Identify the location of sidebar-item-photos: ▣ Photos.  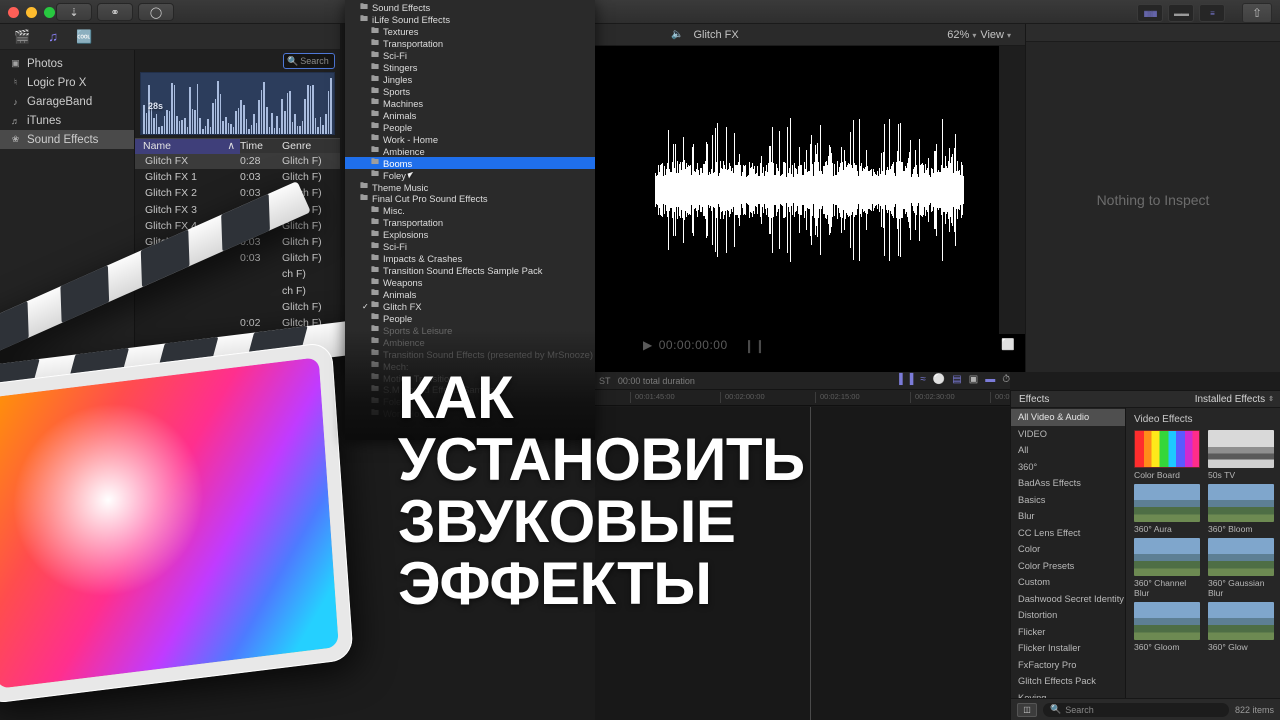
(67, 63).